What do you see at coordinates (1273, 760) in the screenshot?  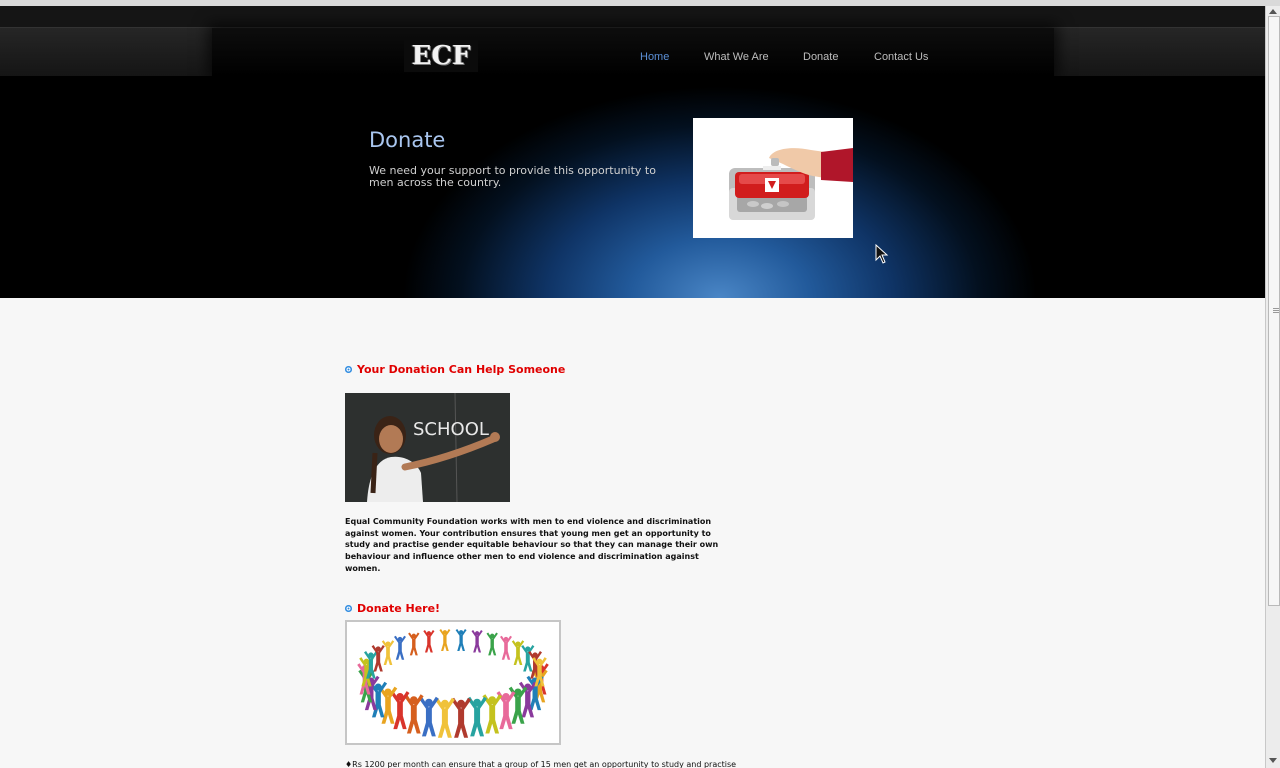 I see `scroll-down-arrow-icon` at bounding box center [1273, 760].